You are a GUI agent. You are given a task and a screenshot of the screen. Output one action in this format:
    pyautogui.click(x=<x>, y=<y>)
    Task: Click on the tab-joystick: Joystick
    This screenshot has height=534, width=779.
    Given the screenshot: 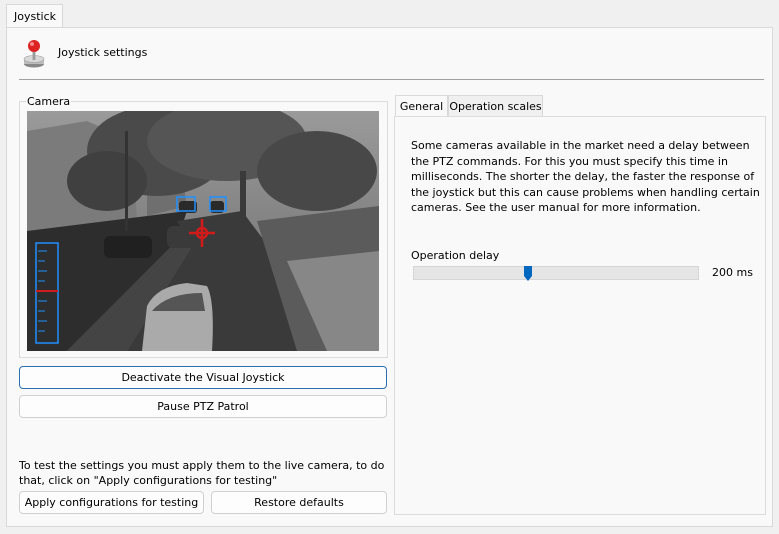 What is the action you would take?
    pyautogui.click(x=34, y=16)
    